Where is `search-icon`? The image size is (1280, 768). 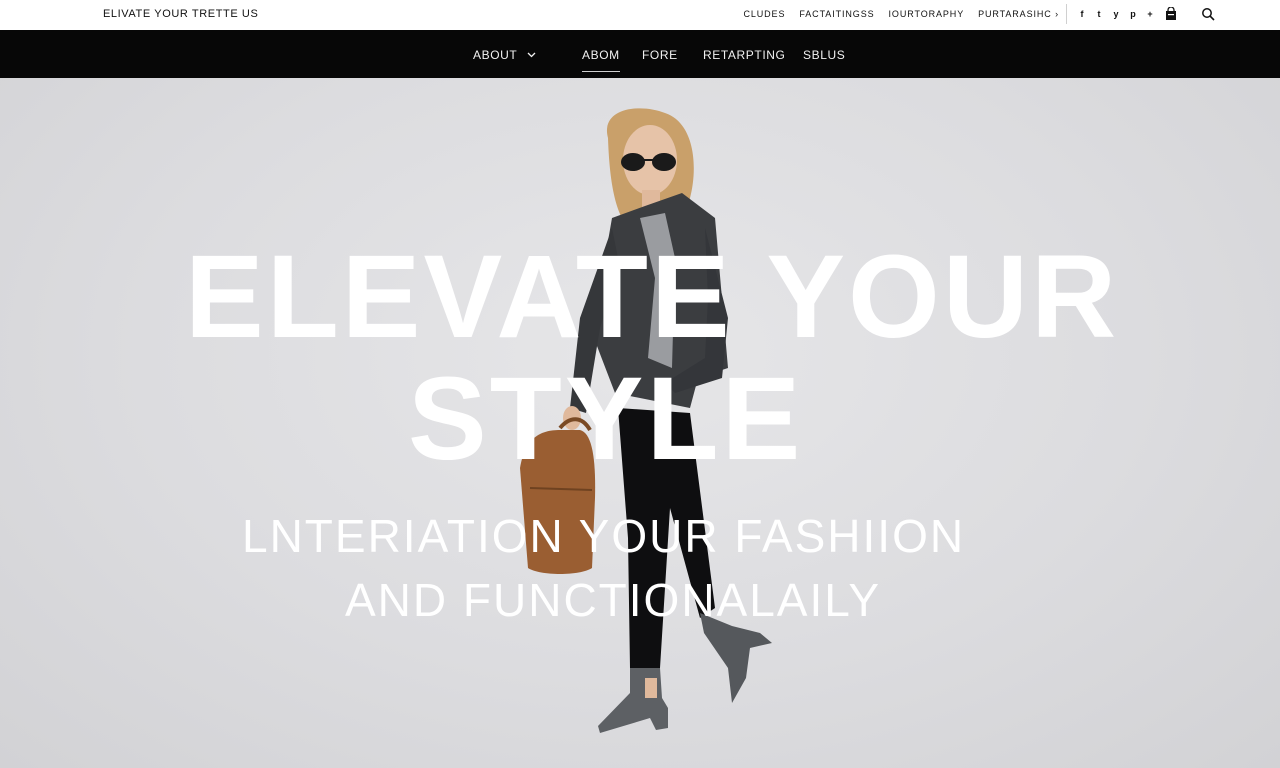
search-icon is located at coordinates (1208, 14).